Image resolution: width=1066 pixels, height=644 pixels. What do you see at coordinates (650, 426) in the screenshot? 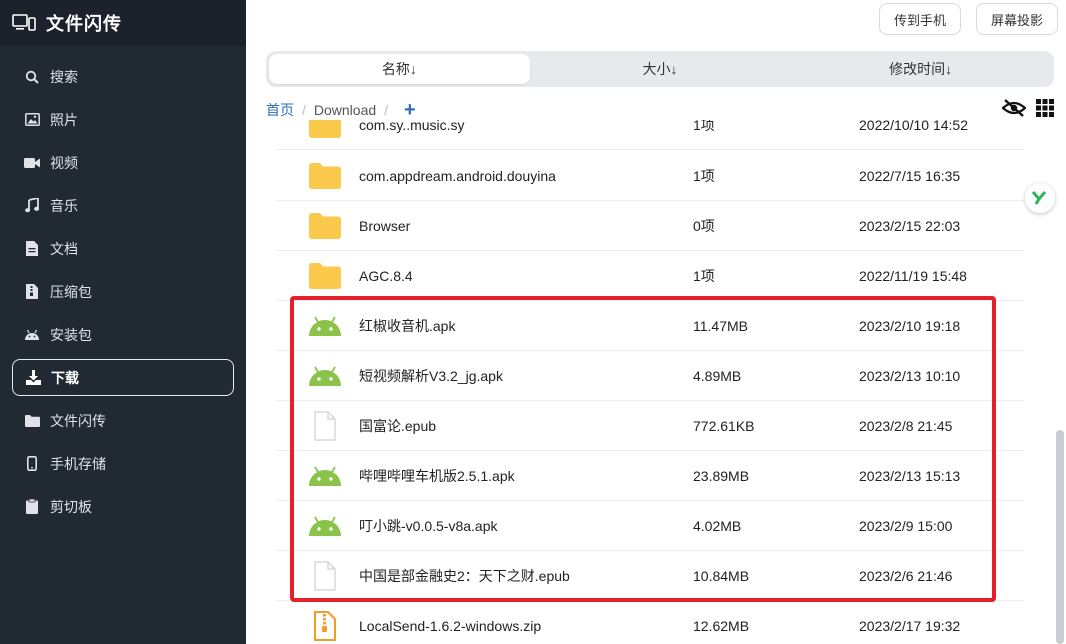
I see `list-item: 国富论.epub 772.61KB 2023/2/8 21:45` at bounding box center [650, 426].